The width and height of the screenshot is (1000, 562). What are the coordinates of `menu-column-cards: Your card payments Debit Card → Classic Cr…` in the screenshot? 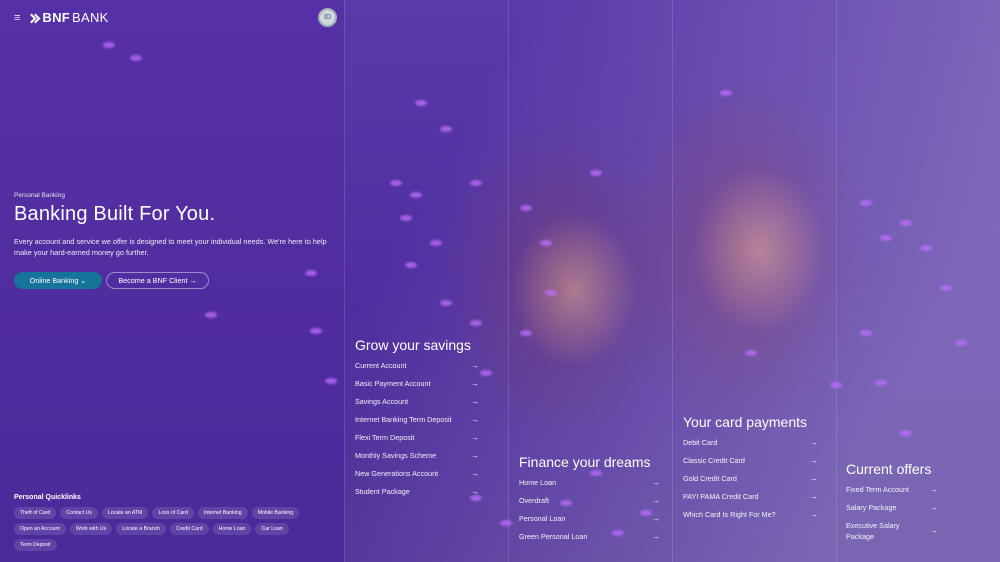 It's located at (750, 471).